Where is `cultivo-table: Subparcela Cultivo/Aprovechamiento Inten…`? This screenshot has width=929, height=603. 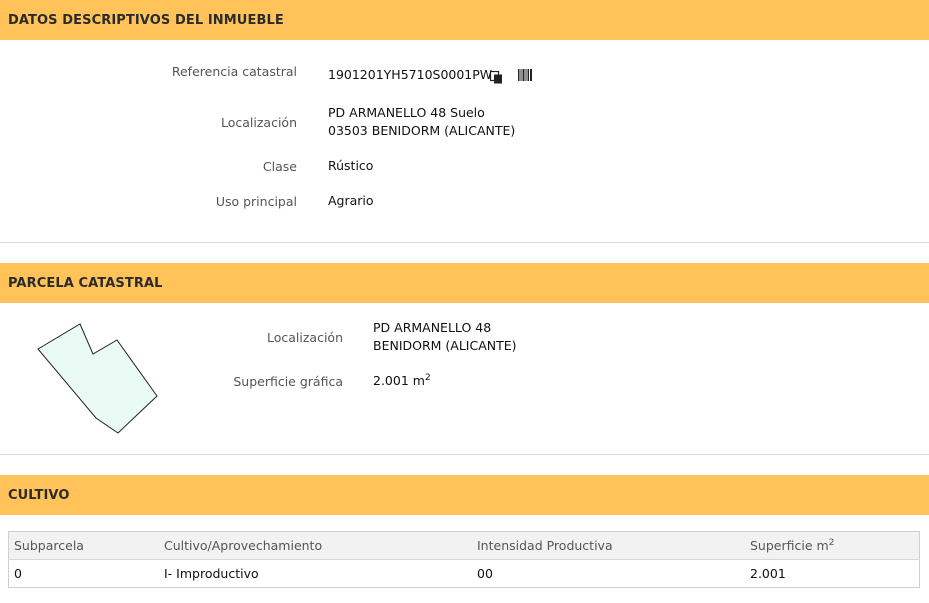
cultivo-table: Subparcela Cultivo/Aprovechamiento Inten… is located at coordinates (464, 559).